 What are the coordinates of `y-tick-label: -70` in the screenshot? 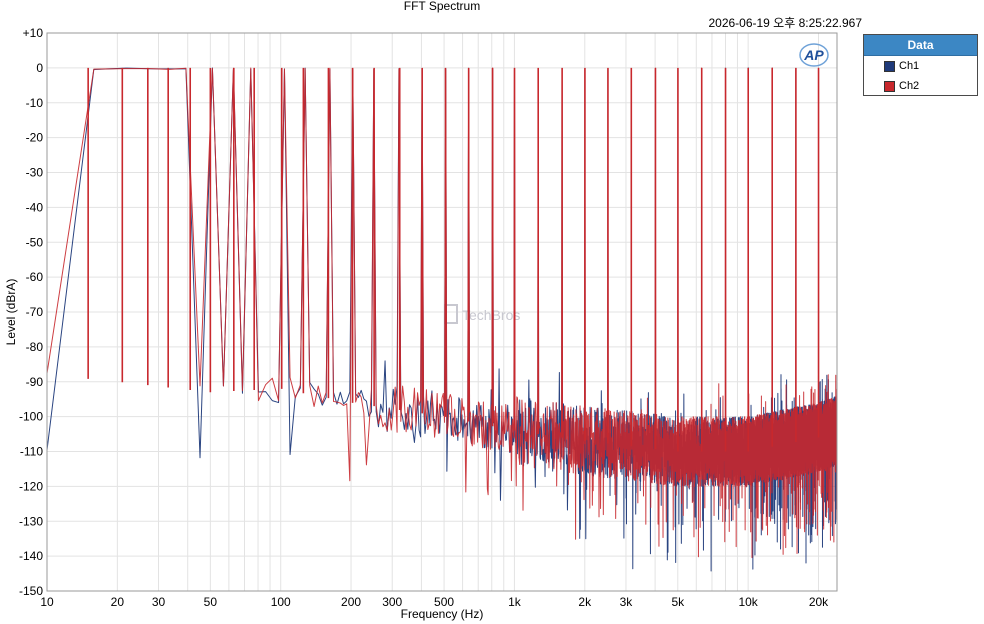 It's located at (35, 312).